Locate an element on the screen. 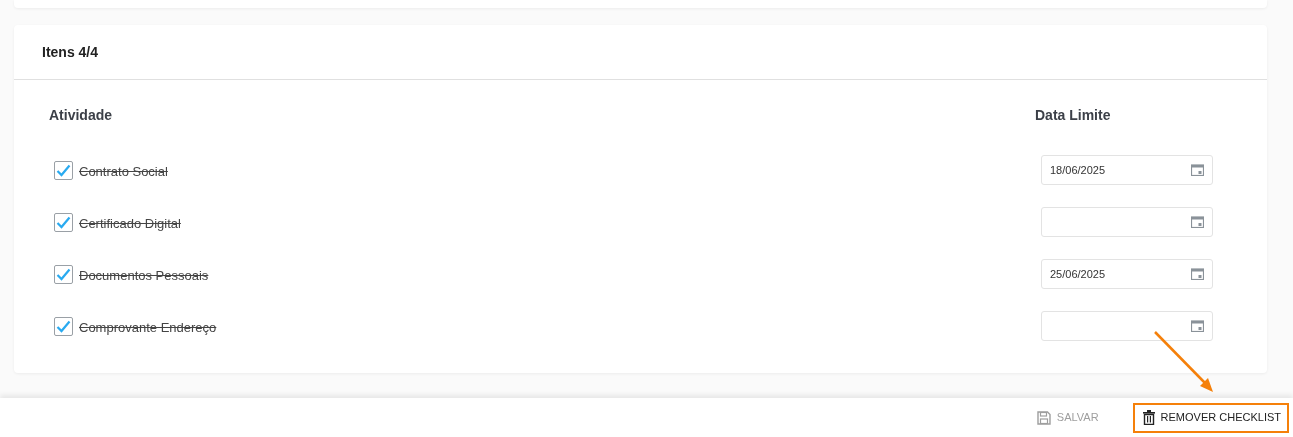 Image resolution: width=1293 pixels, height=437 pixels. item-label: Comprovante Endereço is located at coordinates (148, 328).